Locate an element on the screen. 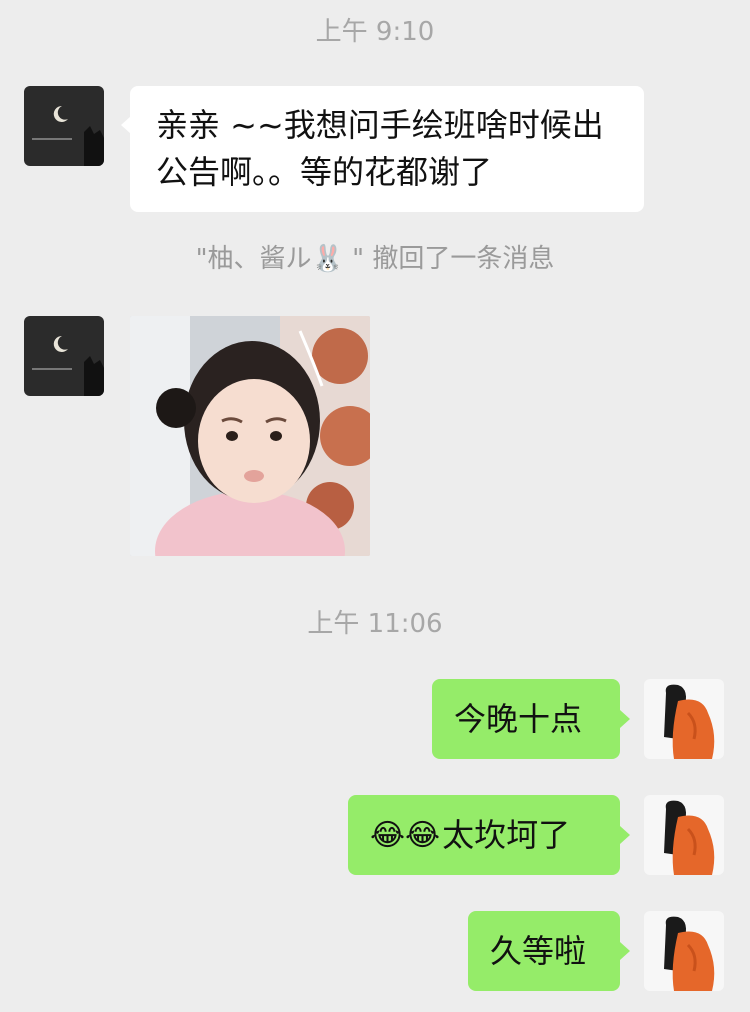 The height and width of the screenshot is (1012, 750). outgoing-message-bubble: 今晚十点 is located at coordinates (526, 719).